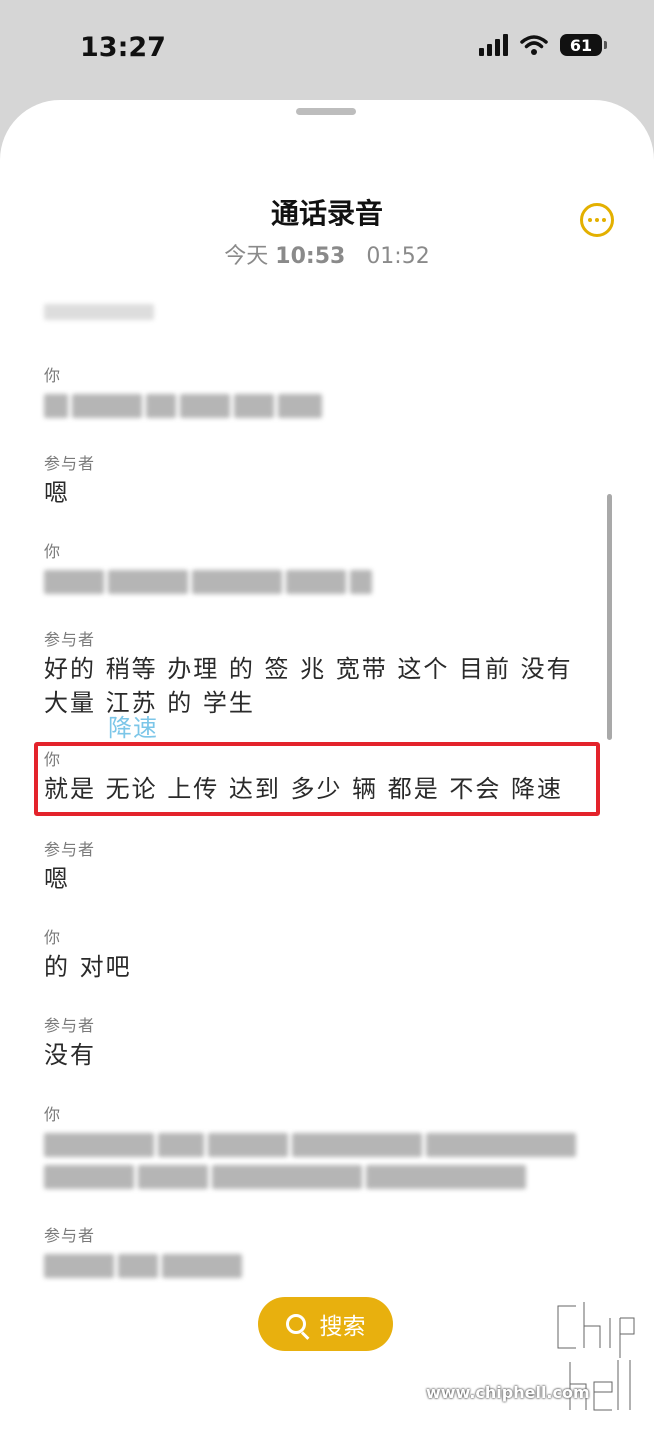  What do you see at coordinates (88, 967) in the screenshot?
I see `transcript-text: 的 对吧` at bounding box center [88, 967].